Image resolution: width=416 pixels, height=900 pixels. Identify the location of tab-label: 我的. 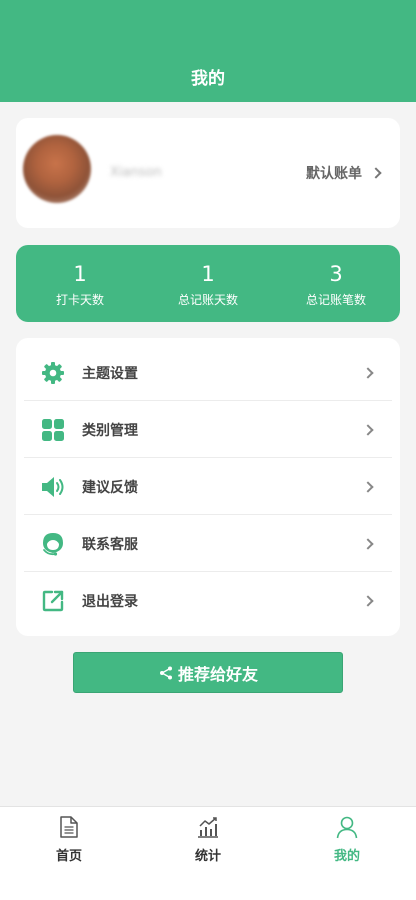
(346, 856).